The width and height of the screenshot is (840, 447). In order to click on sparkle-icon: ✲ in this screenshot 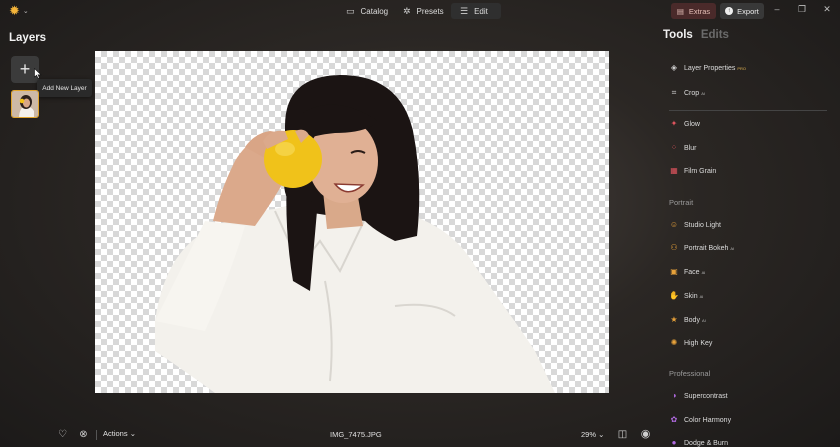, I will do `click(407, 10)`.